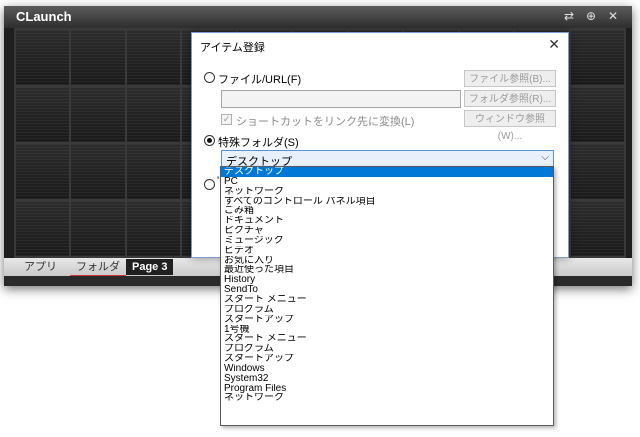 The image size is (640, 437). I want to click on convert-shortcut-label: ショートカットをリンク先に変換(L), so click(325, 122).